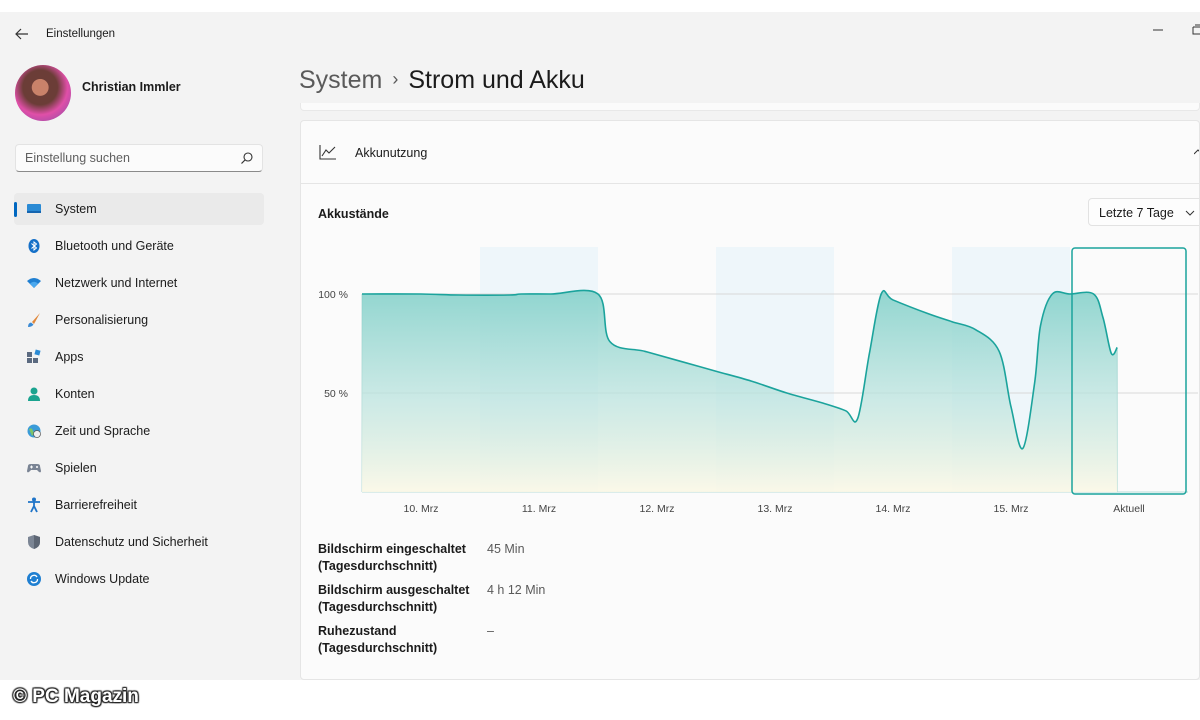 Image resolution: width=1200 pixels, height=720 pixels. Describe the element at coordinates (892, 509) in the screenshot. I see `x-tick-label: 14. Mrz` at that location.